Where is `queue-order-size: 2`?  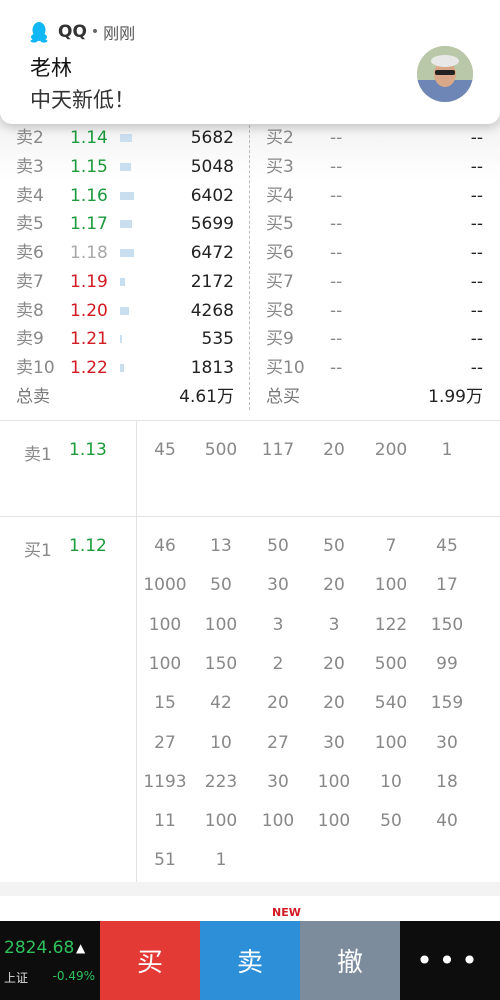 queue-order-size: 2 is located at coordinates (278, 663).